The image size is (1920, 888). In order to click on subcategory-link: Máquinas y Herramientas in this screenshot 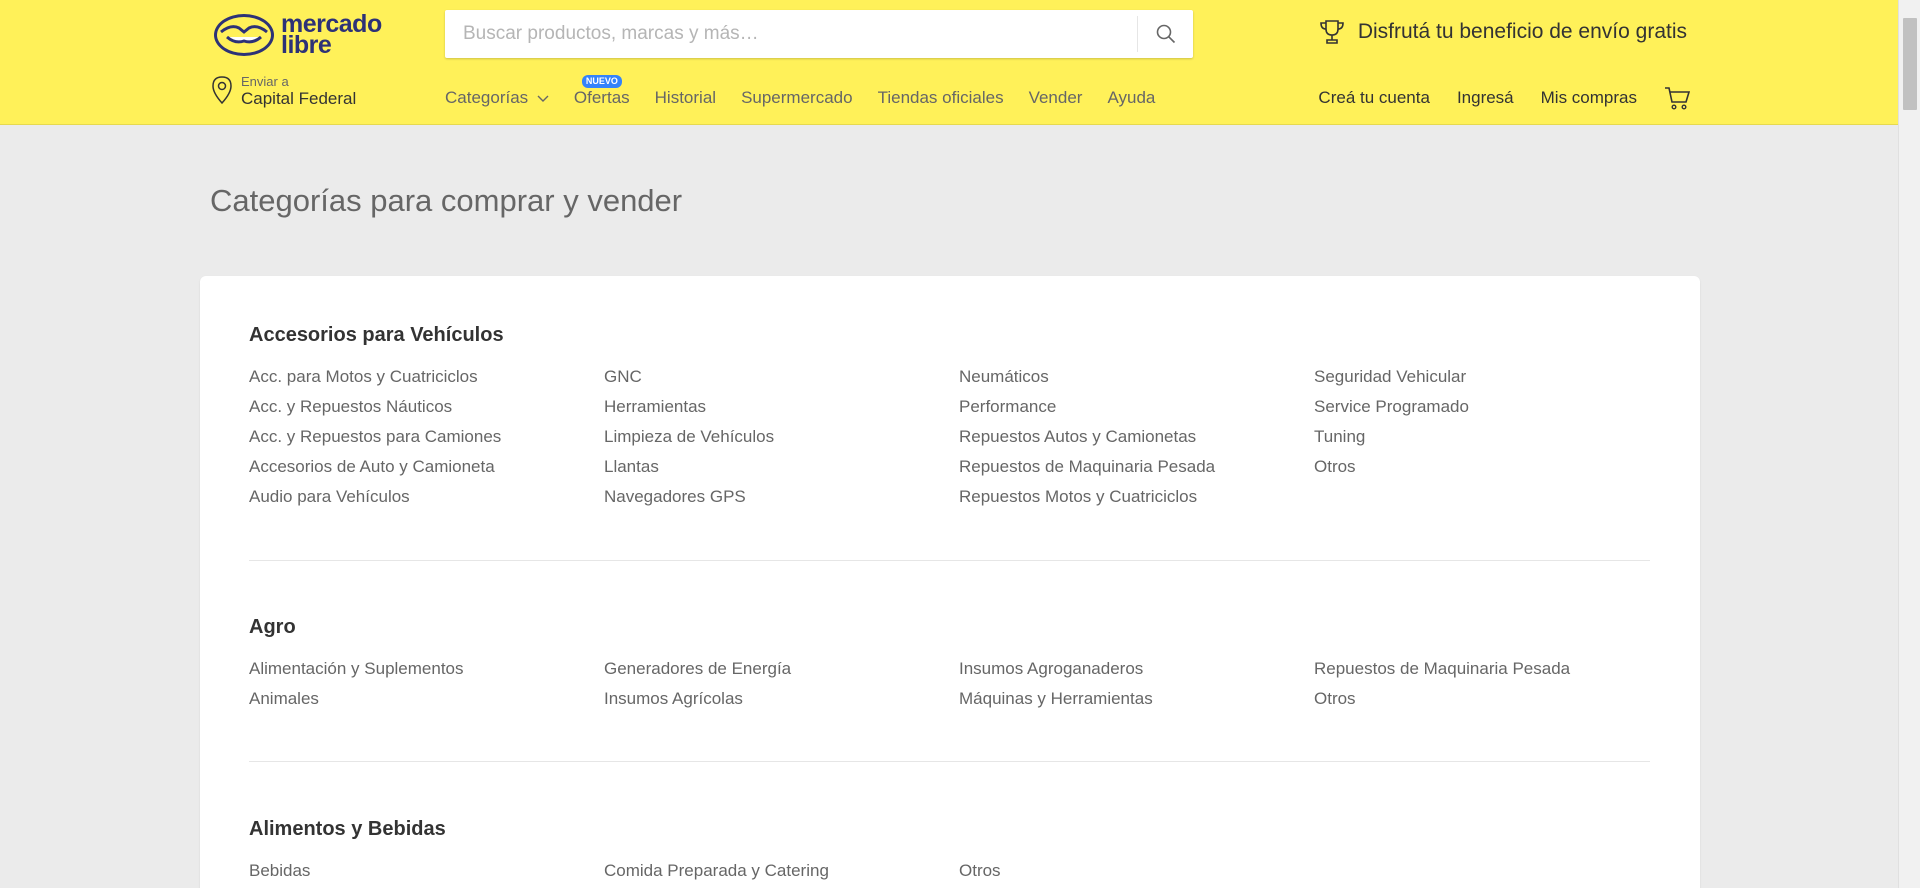, I will do `click(1136, 699)`.